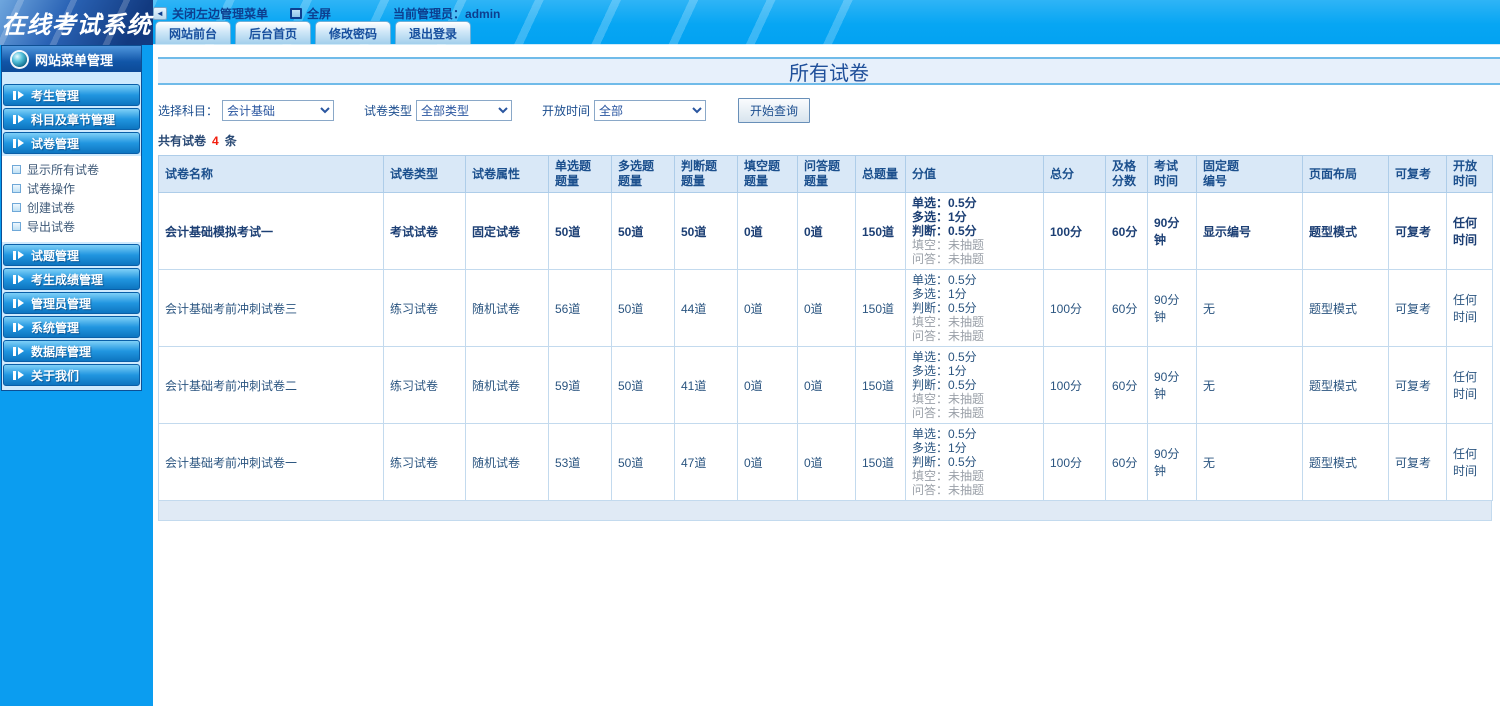 This screenshot has height=706, width=1500. Describe the element at coordinates (71, 279) in the screenshot. I see `sidebar-group: 考生成绩管理` at that location.